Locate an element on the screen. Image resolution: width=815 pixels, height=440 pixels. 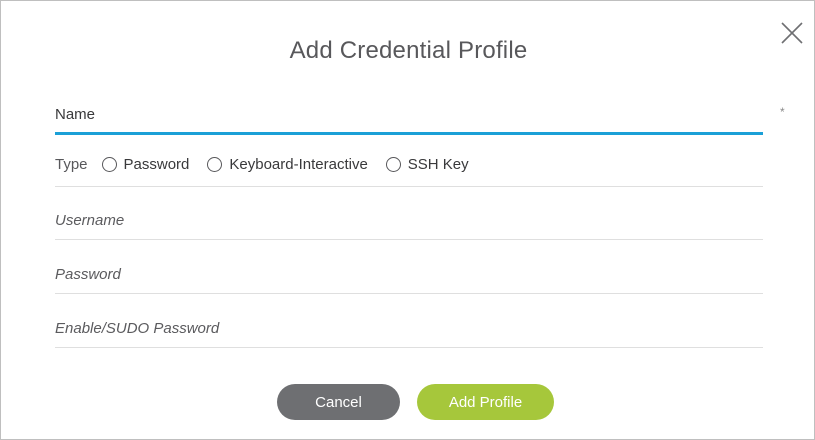
name-input is located at coordinates (409, 114).